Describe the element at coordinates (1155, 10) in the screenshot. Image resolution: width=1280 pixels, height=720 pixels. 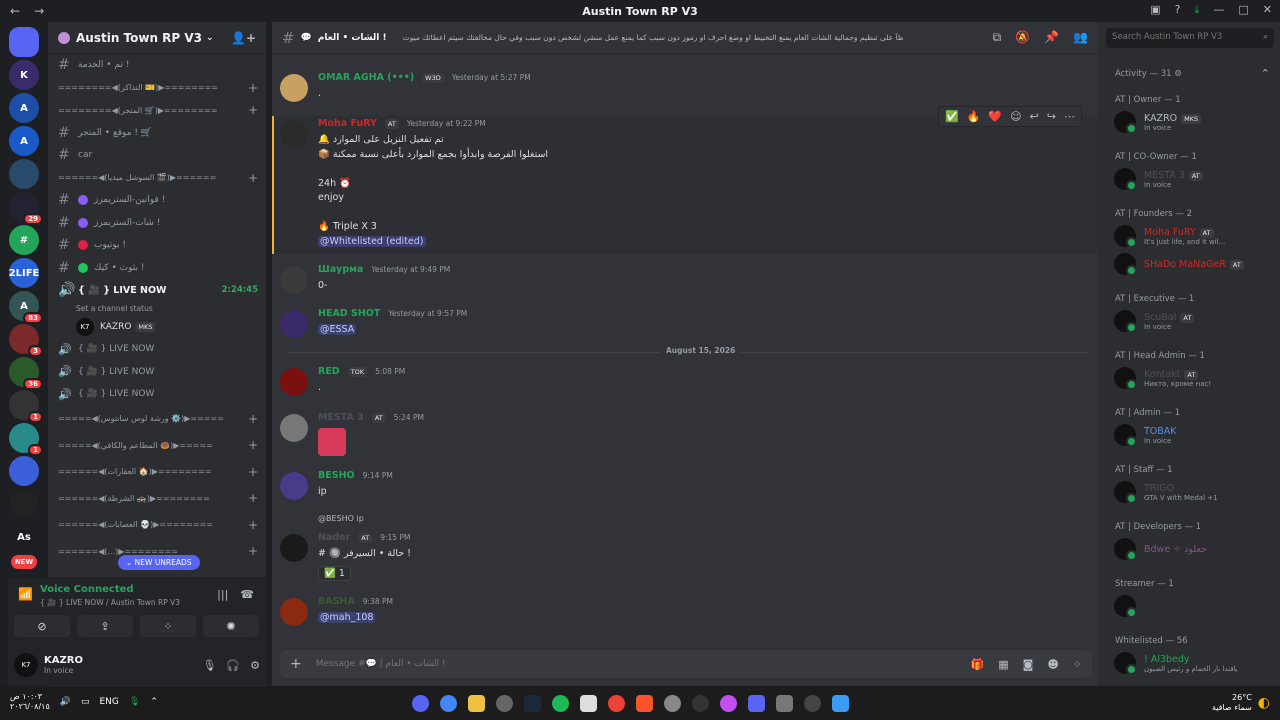
I see `inbox-icon: ▣` at that location.